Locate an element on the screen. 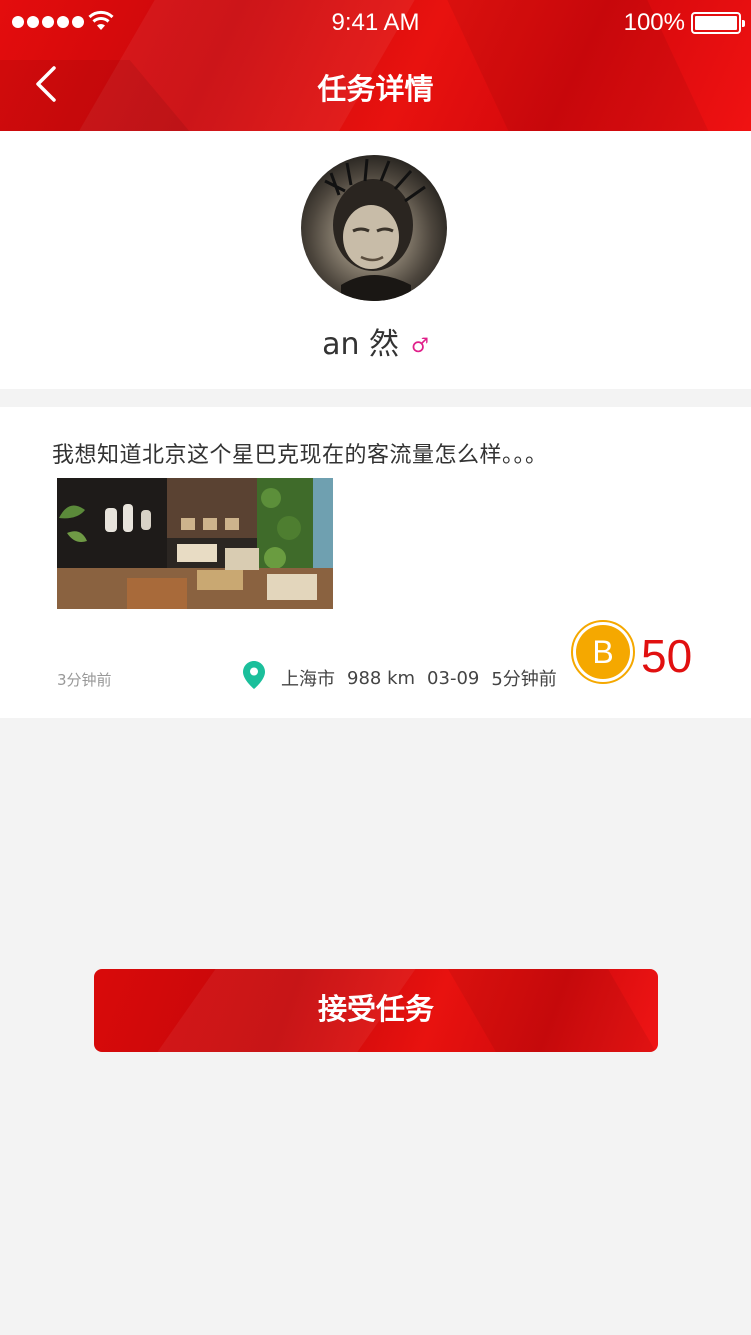  accept-task-button: 接受任务 is located at coordinates (376, 1010).